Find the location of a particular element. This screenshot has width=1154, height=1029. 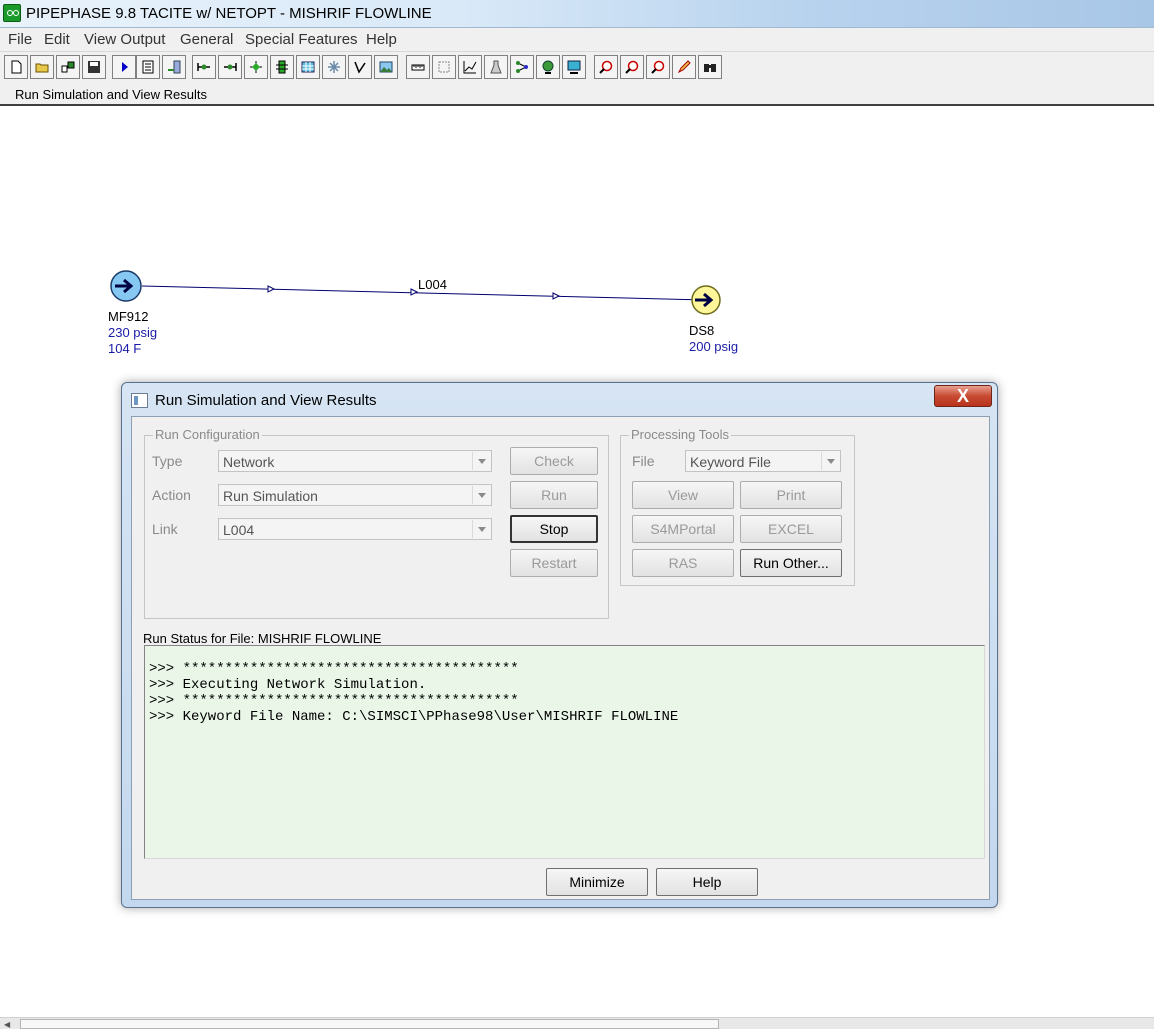

run-button: Run is located at coordinates (554, 495).